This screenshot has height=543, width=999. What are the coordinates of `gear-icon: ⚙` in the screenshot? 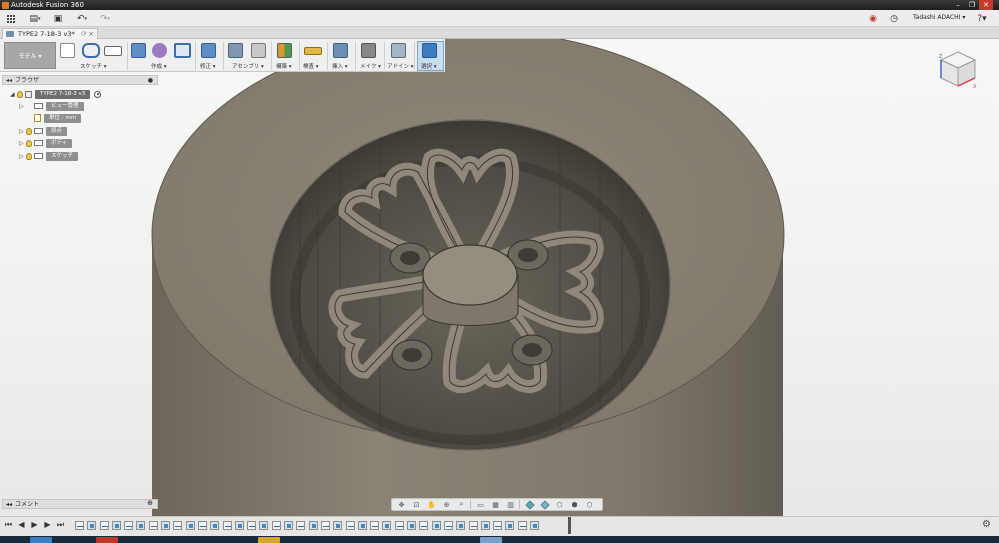 It's located at (986, 524).